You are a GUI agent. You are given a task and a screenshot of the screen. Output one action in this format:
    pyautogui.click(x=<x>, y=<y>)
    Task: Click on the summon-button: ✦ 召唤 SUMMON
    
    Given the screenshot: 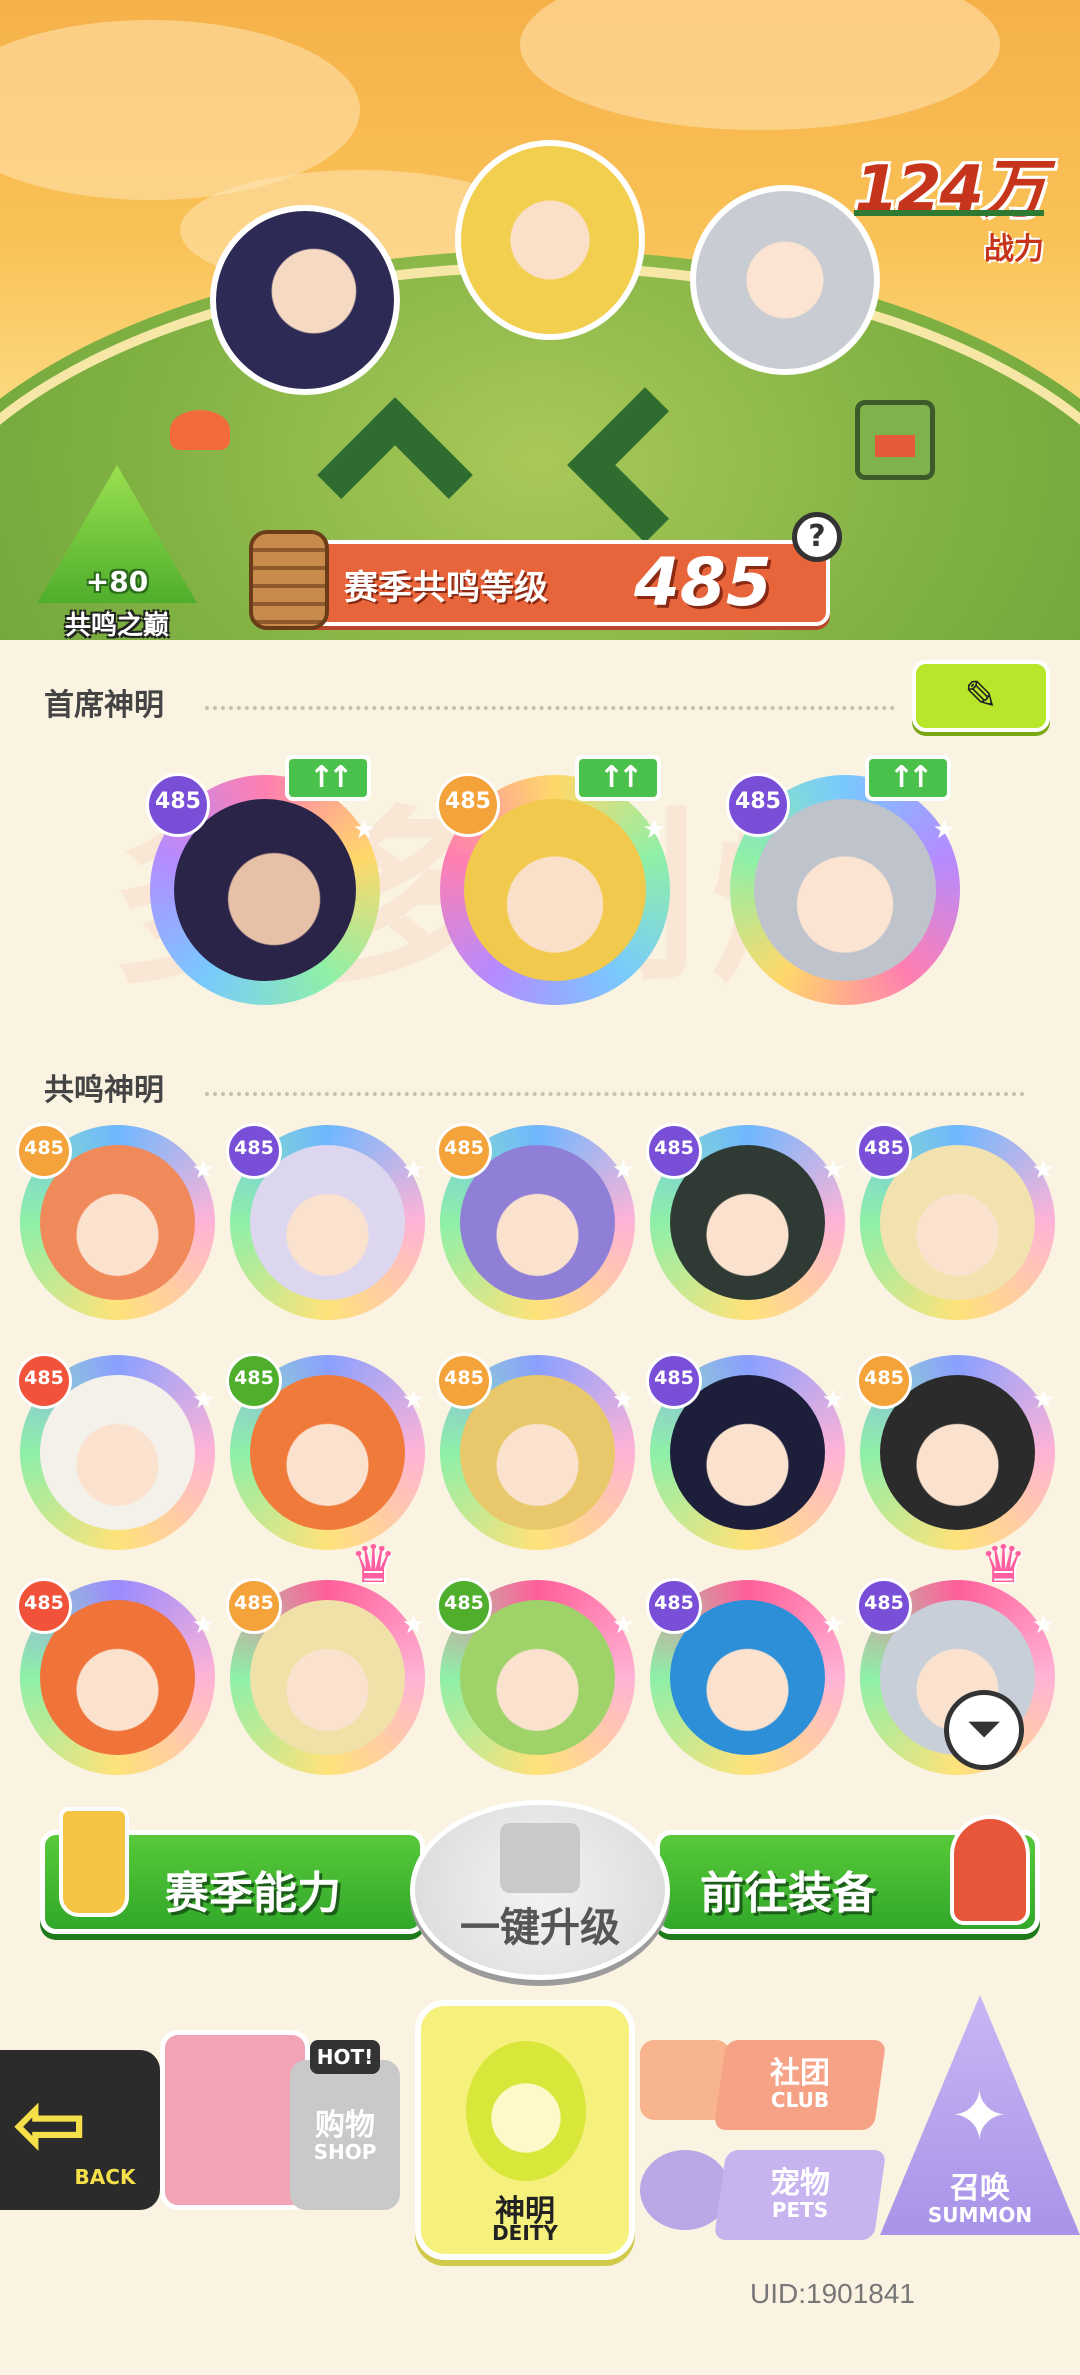 What is the action you would take?
    pyautogui.click(x=980, y=2120)
    